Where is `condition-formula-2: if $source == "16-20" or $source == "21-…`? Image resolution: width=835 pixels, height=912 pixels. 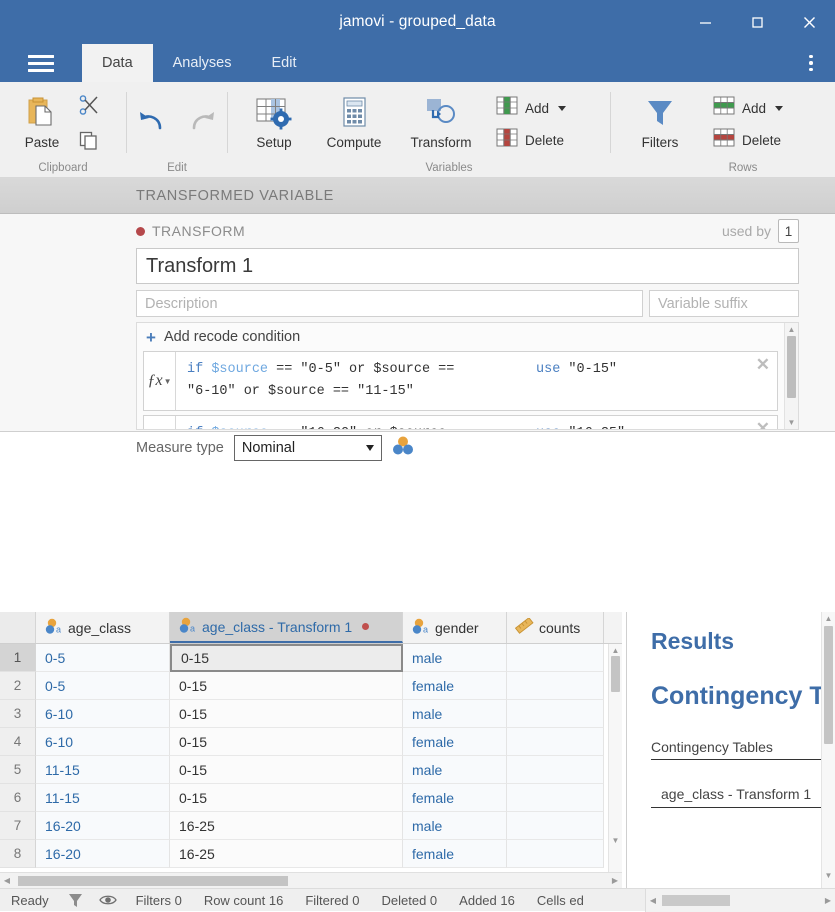
condition-formula-2: if $source == "16-20" or $source == "21-… is located at coordinates (476, 422).